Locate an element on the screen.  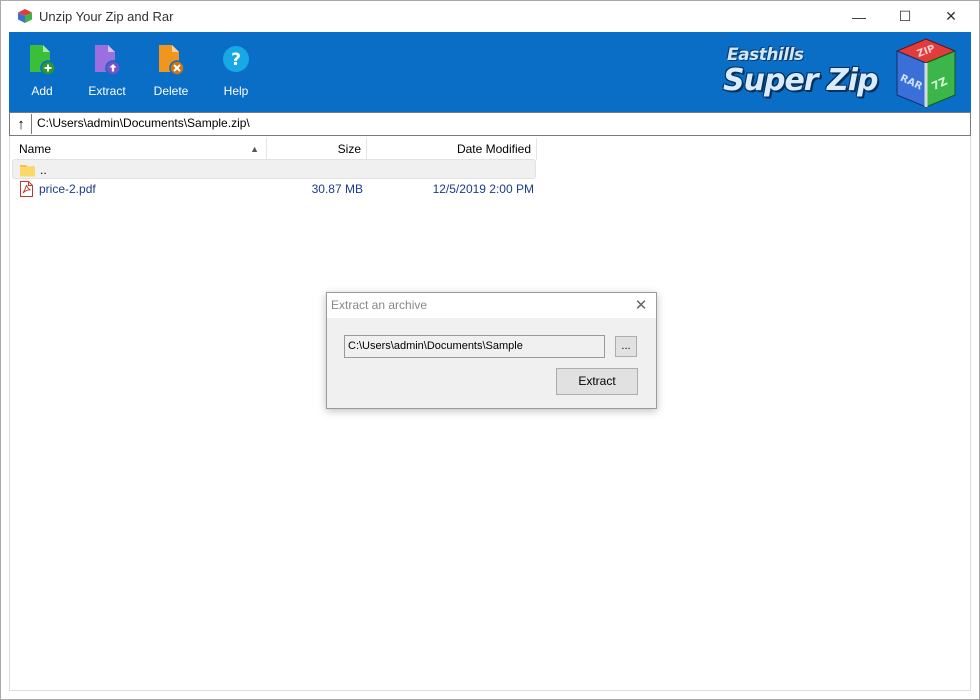
extract-file-icon is located at coordinates (108, 60).